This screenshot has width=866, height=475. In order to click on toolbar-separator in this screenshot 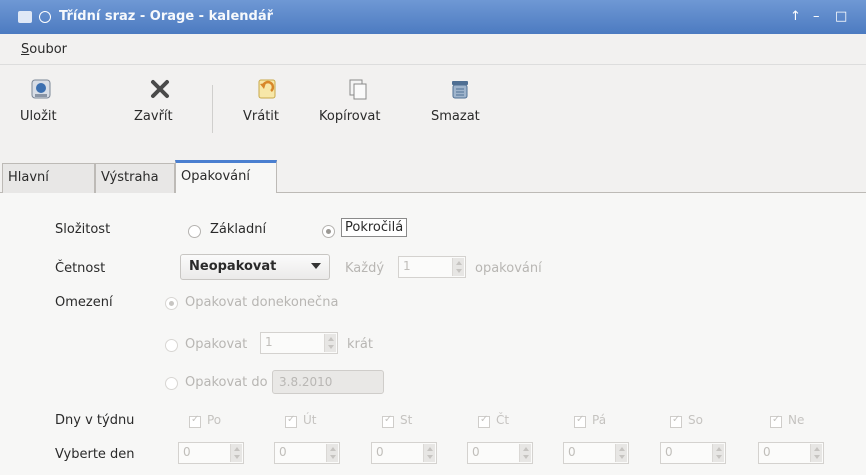, I will do `click(212, 109)`.